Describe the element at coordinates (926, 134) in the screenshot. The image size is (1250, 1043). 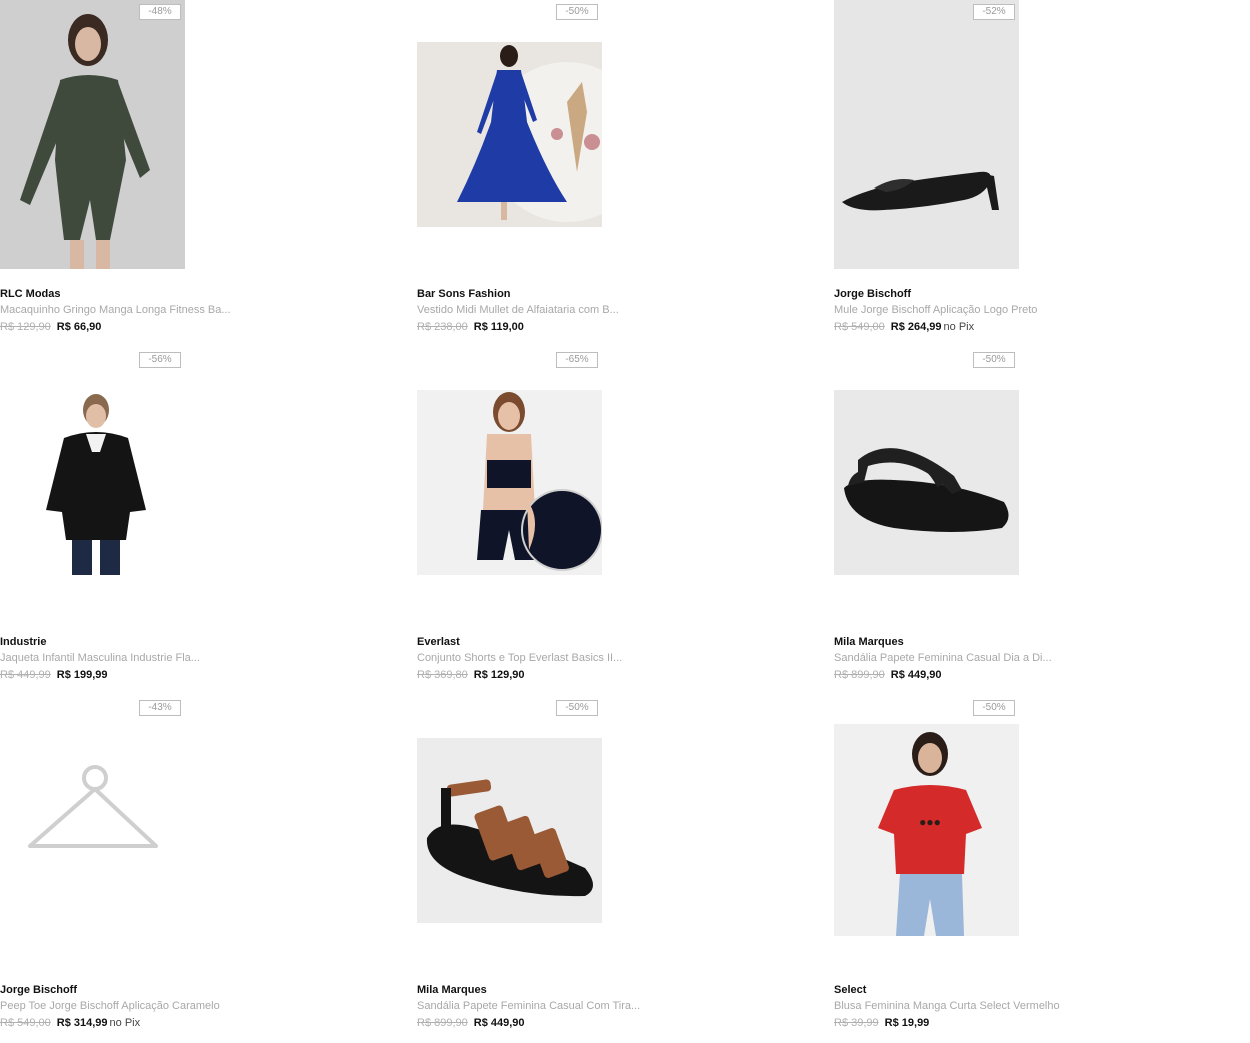
I see `product-image-black-mule` at that location.